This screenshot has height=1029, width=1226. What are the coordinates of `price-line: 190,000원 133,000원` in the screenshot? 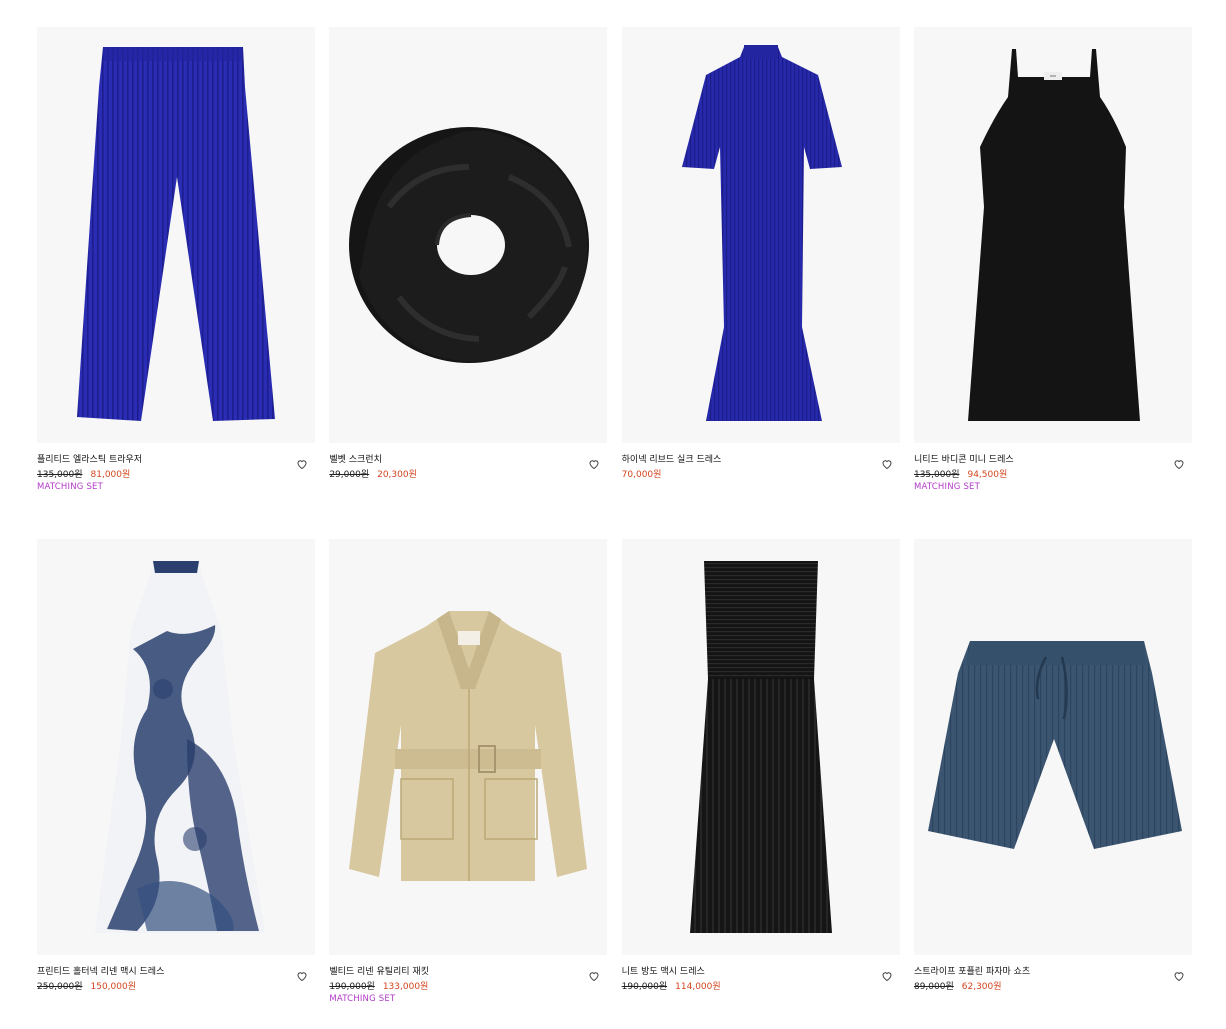 It's located at (451, 987).